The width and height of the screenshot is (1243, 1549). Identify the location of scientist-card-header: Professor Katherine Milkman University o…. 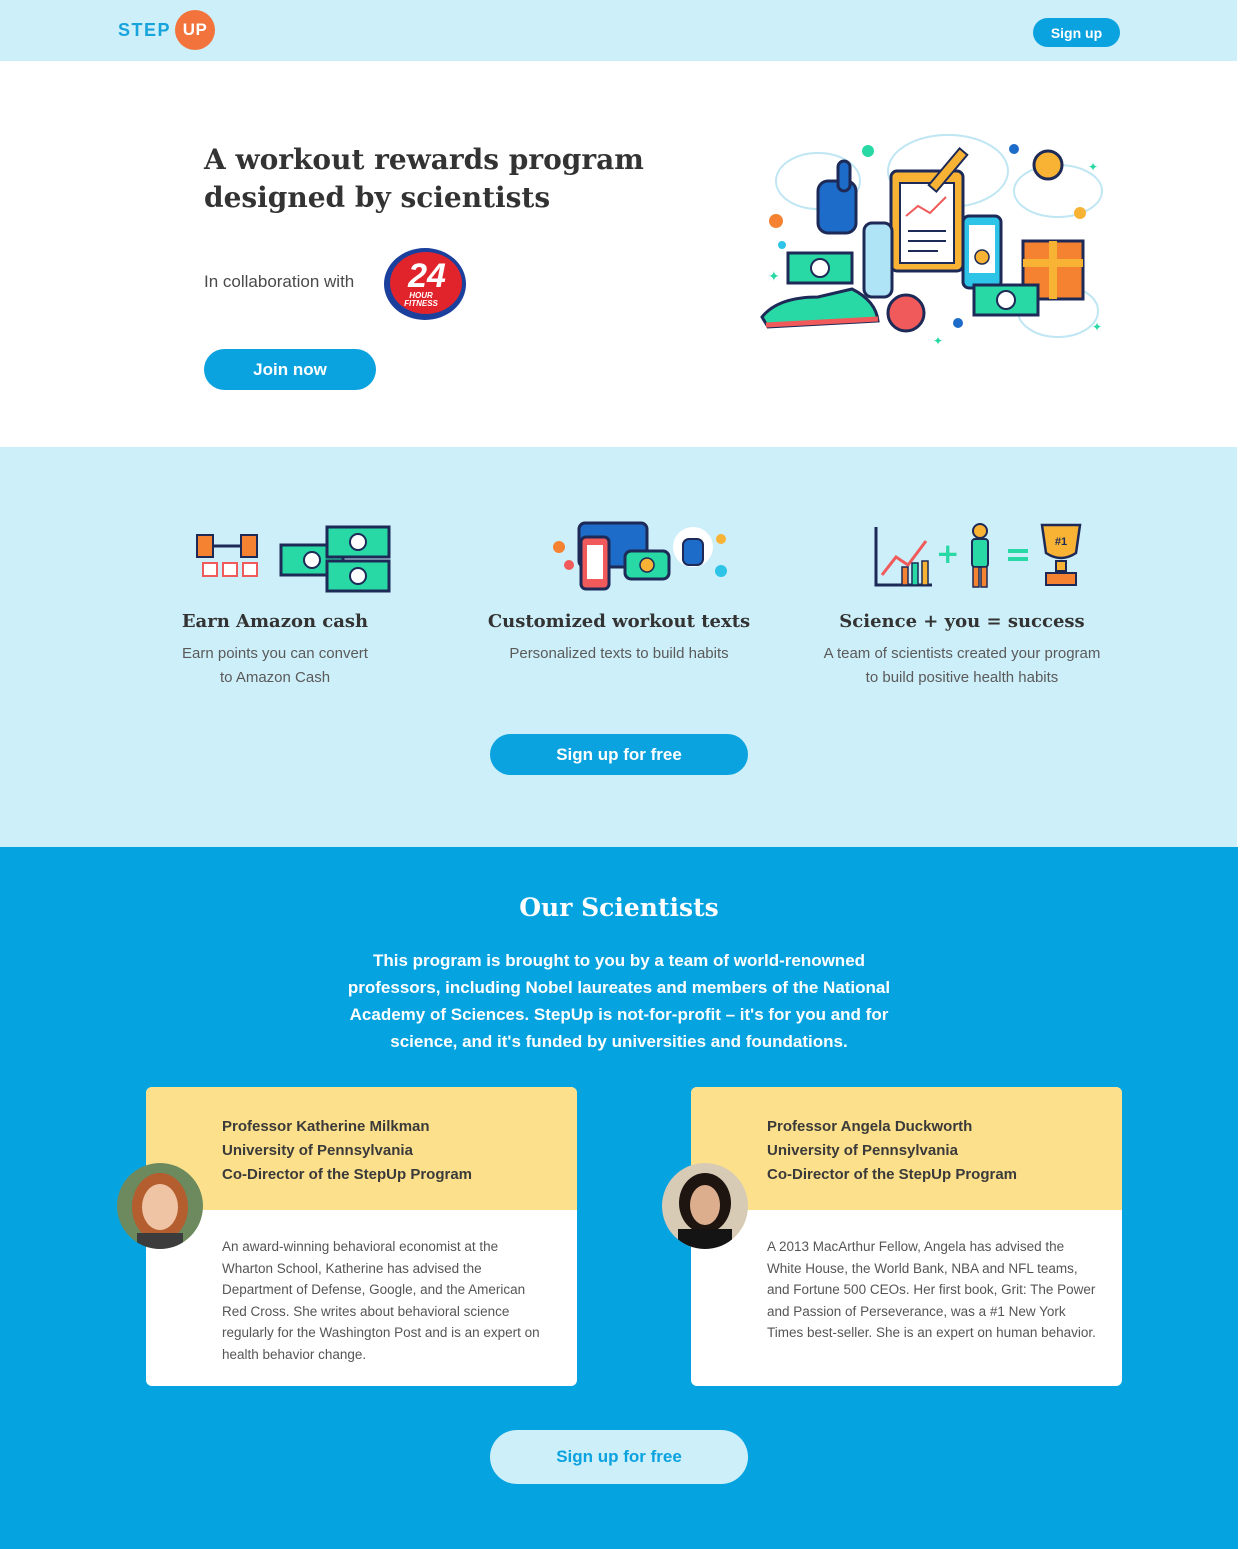
(361, 1148).